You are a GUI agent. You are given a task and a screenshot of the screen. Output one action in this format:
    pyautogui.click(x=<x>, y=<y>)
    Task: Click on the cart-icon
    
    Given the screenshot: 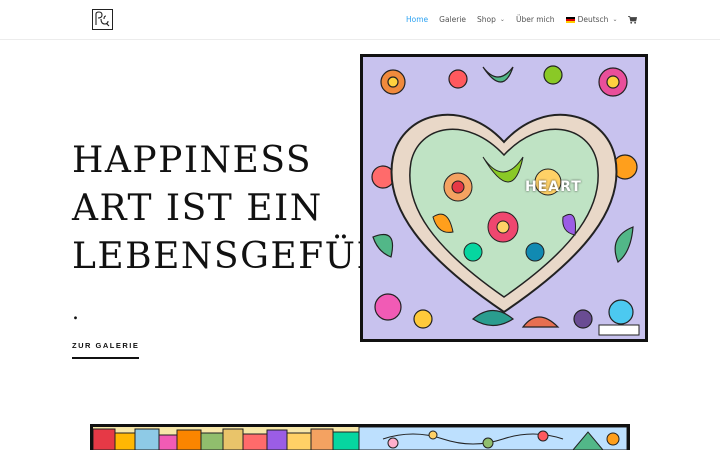 What is the action you would take?
    pyautogui.click(x=633, y=19)
    